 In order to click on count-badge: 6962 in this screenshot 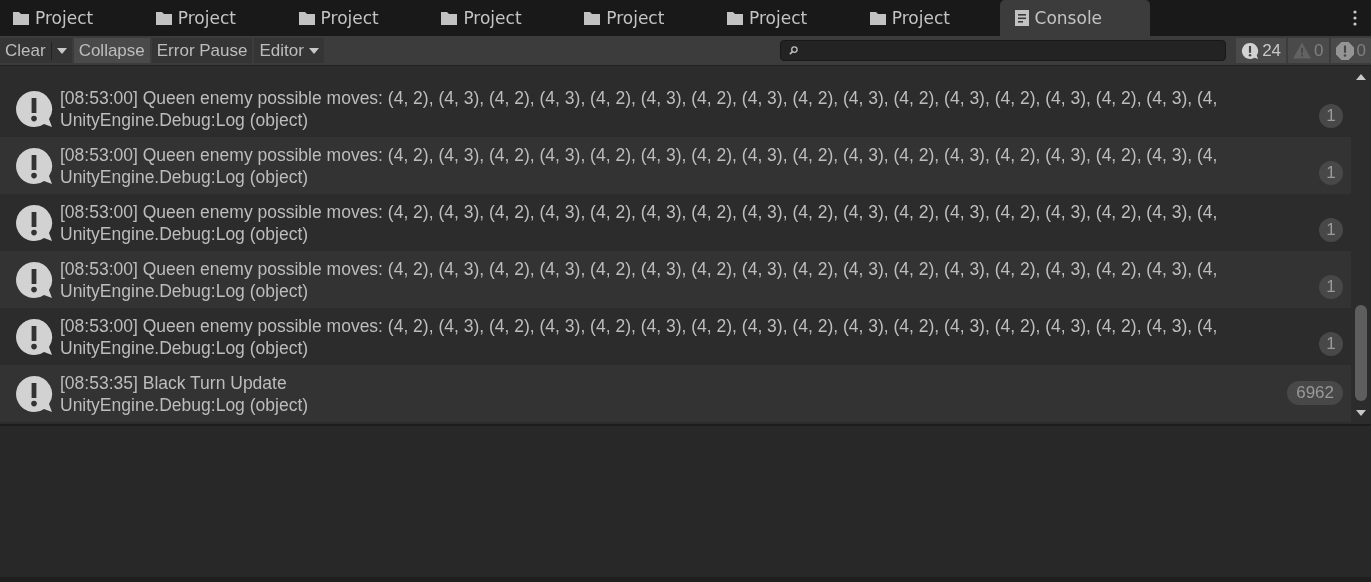, I will do `click(1315, 393)`.